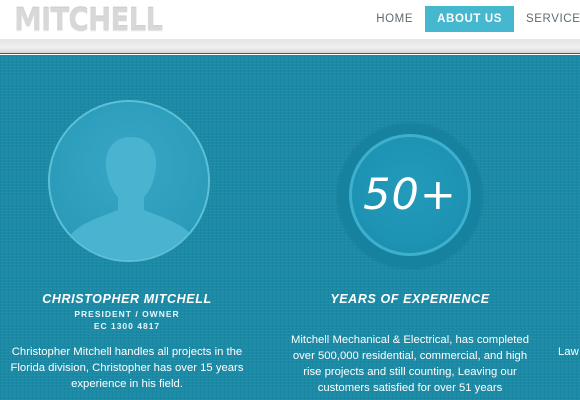  I want to click on person-license: EC 1300 4817, so click(127, 326).